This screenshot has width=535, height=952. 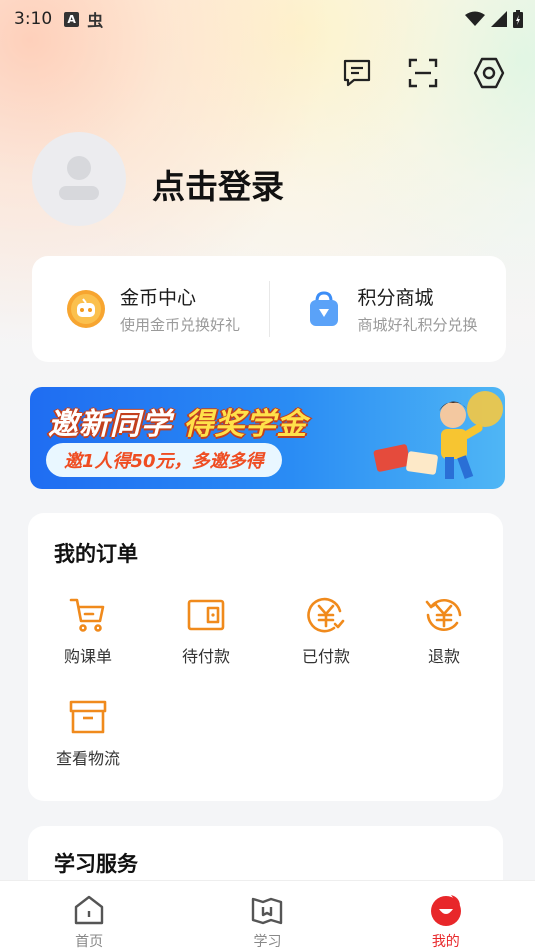 I want to click on battery-icon, so click(x=518, y=19).